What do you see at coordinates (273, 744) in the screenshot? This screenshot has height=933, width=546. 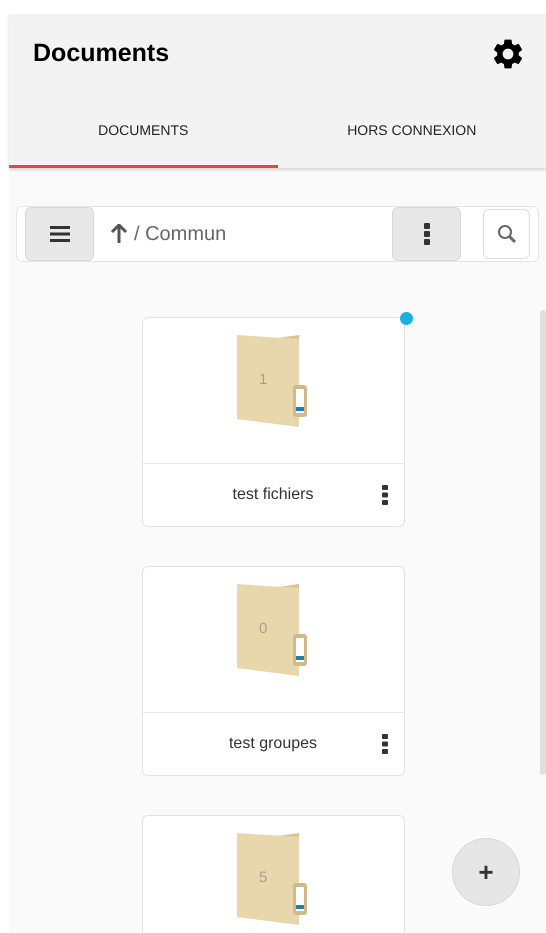 I see `folder-name: test groupes` at bounding box center [273, 744].